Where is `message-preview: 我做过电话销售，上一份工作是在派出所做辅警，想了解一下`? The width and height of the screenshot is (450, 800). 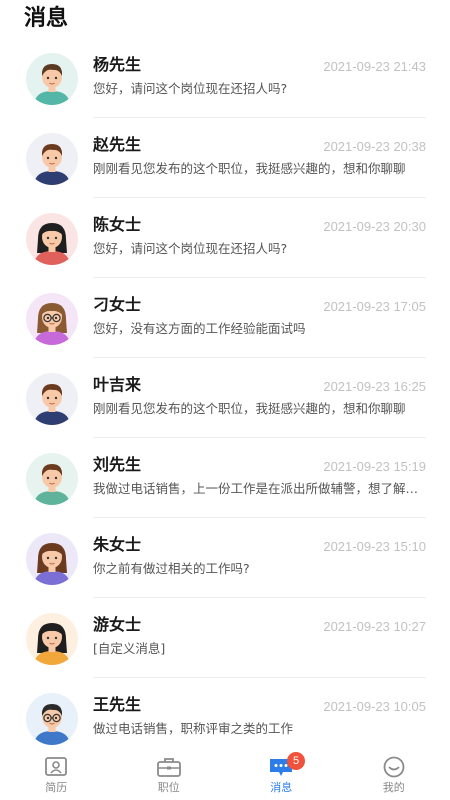
message-preview: 我做过电话销售，上一份工作是在派出所做辅警，想了解一下 is located at coordinates (259, 488).